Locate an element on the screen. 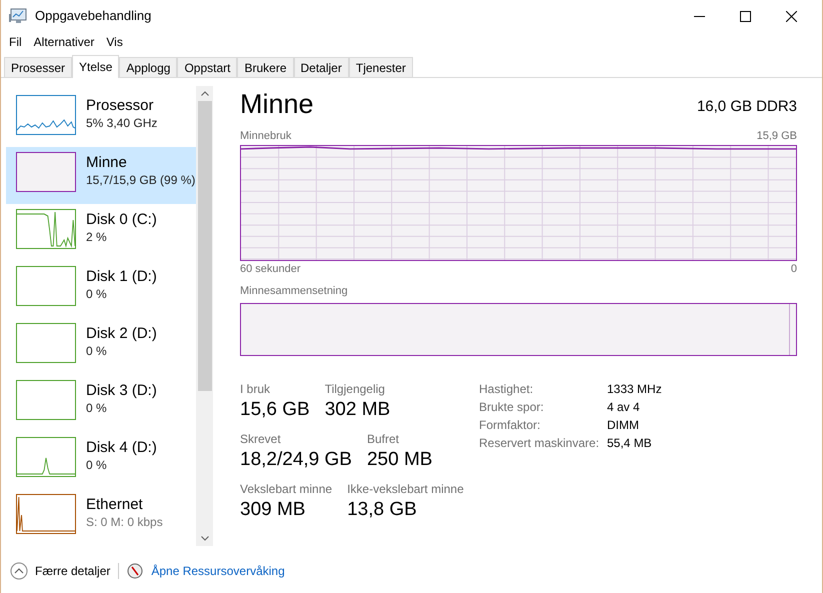  graph-max-label: 15,9 GB is located at coordinates (776, 136).